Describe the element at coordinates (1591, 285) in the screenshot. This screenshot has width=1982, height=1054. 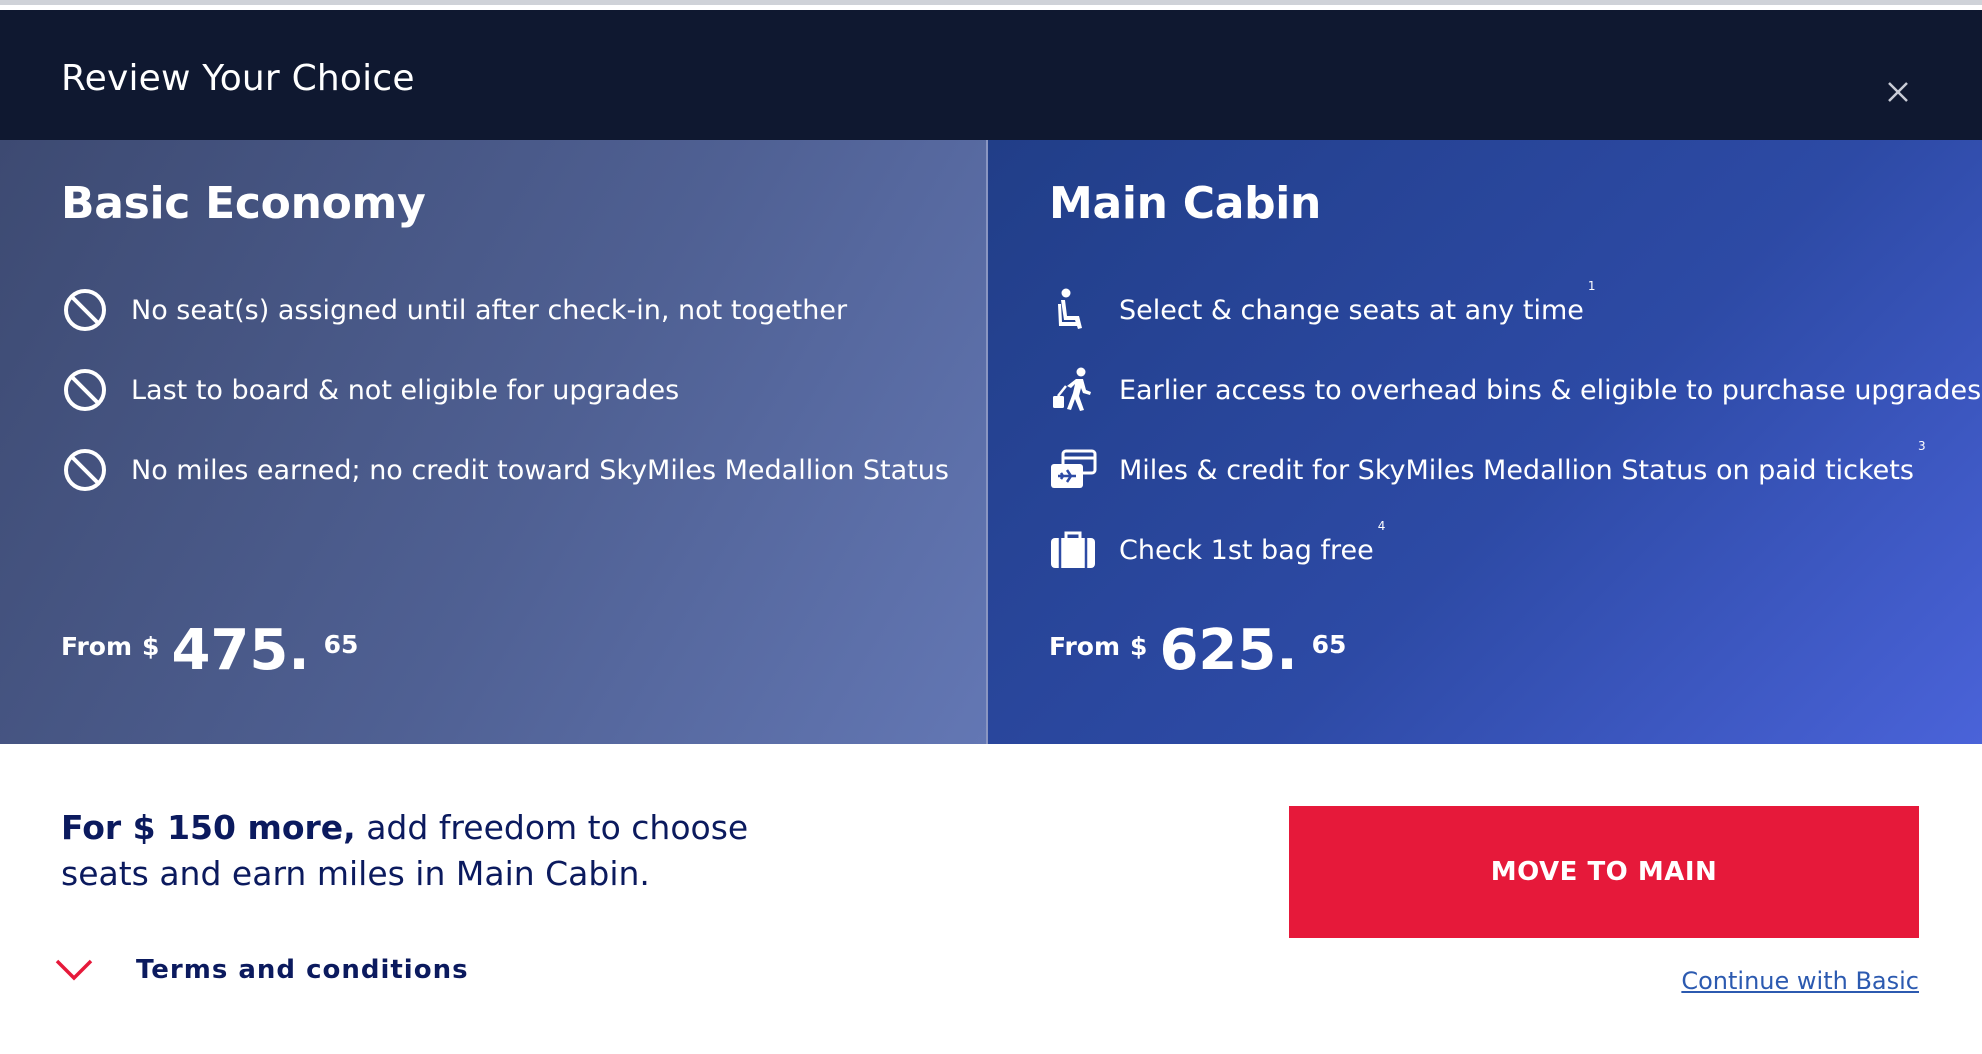
I see `footnote-marker: 1` at that location.